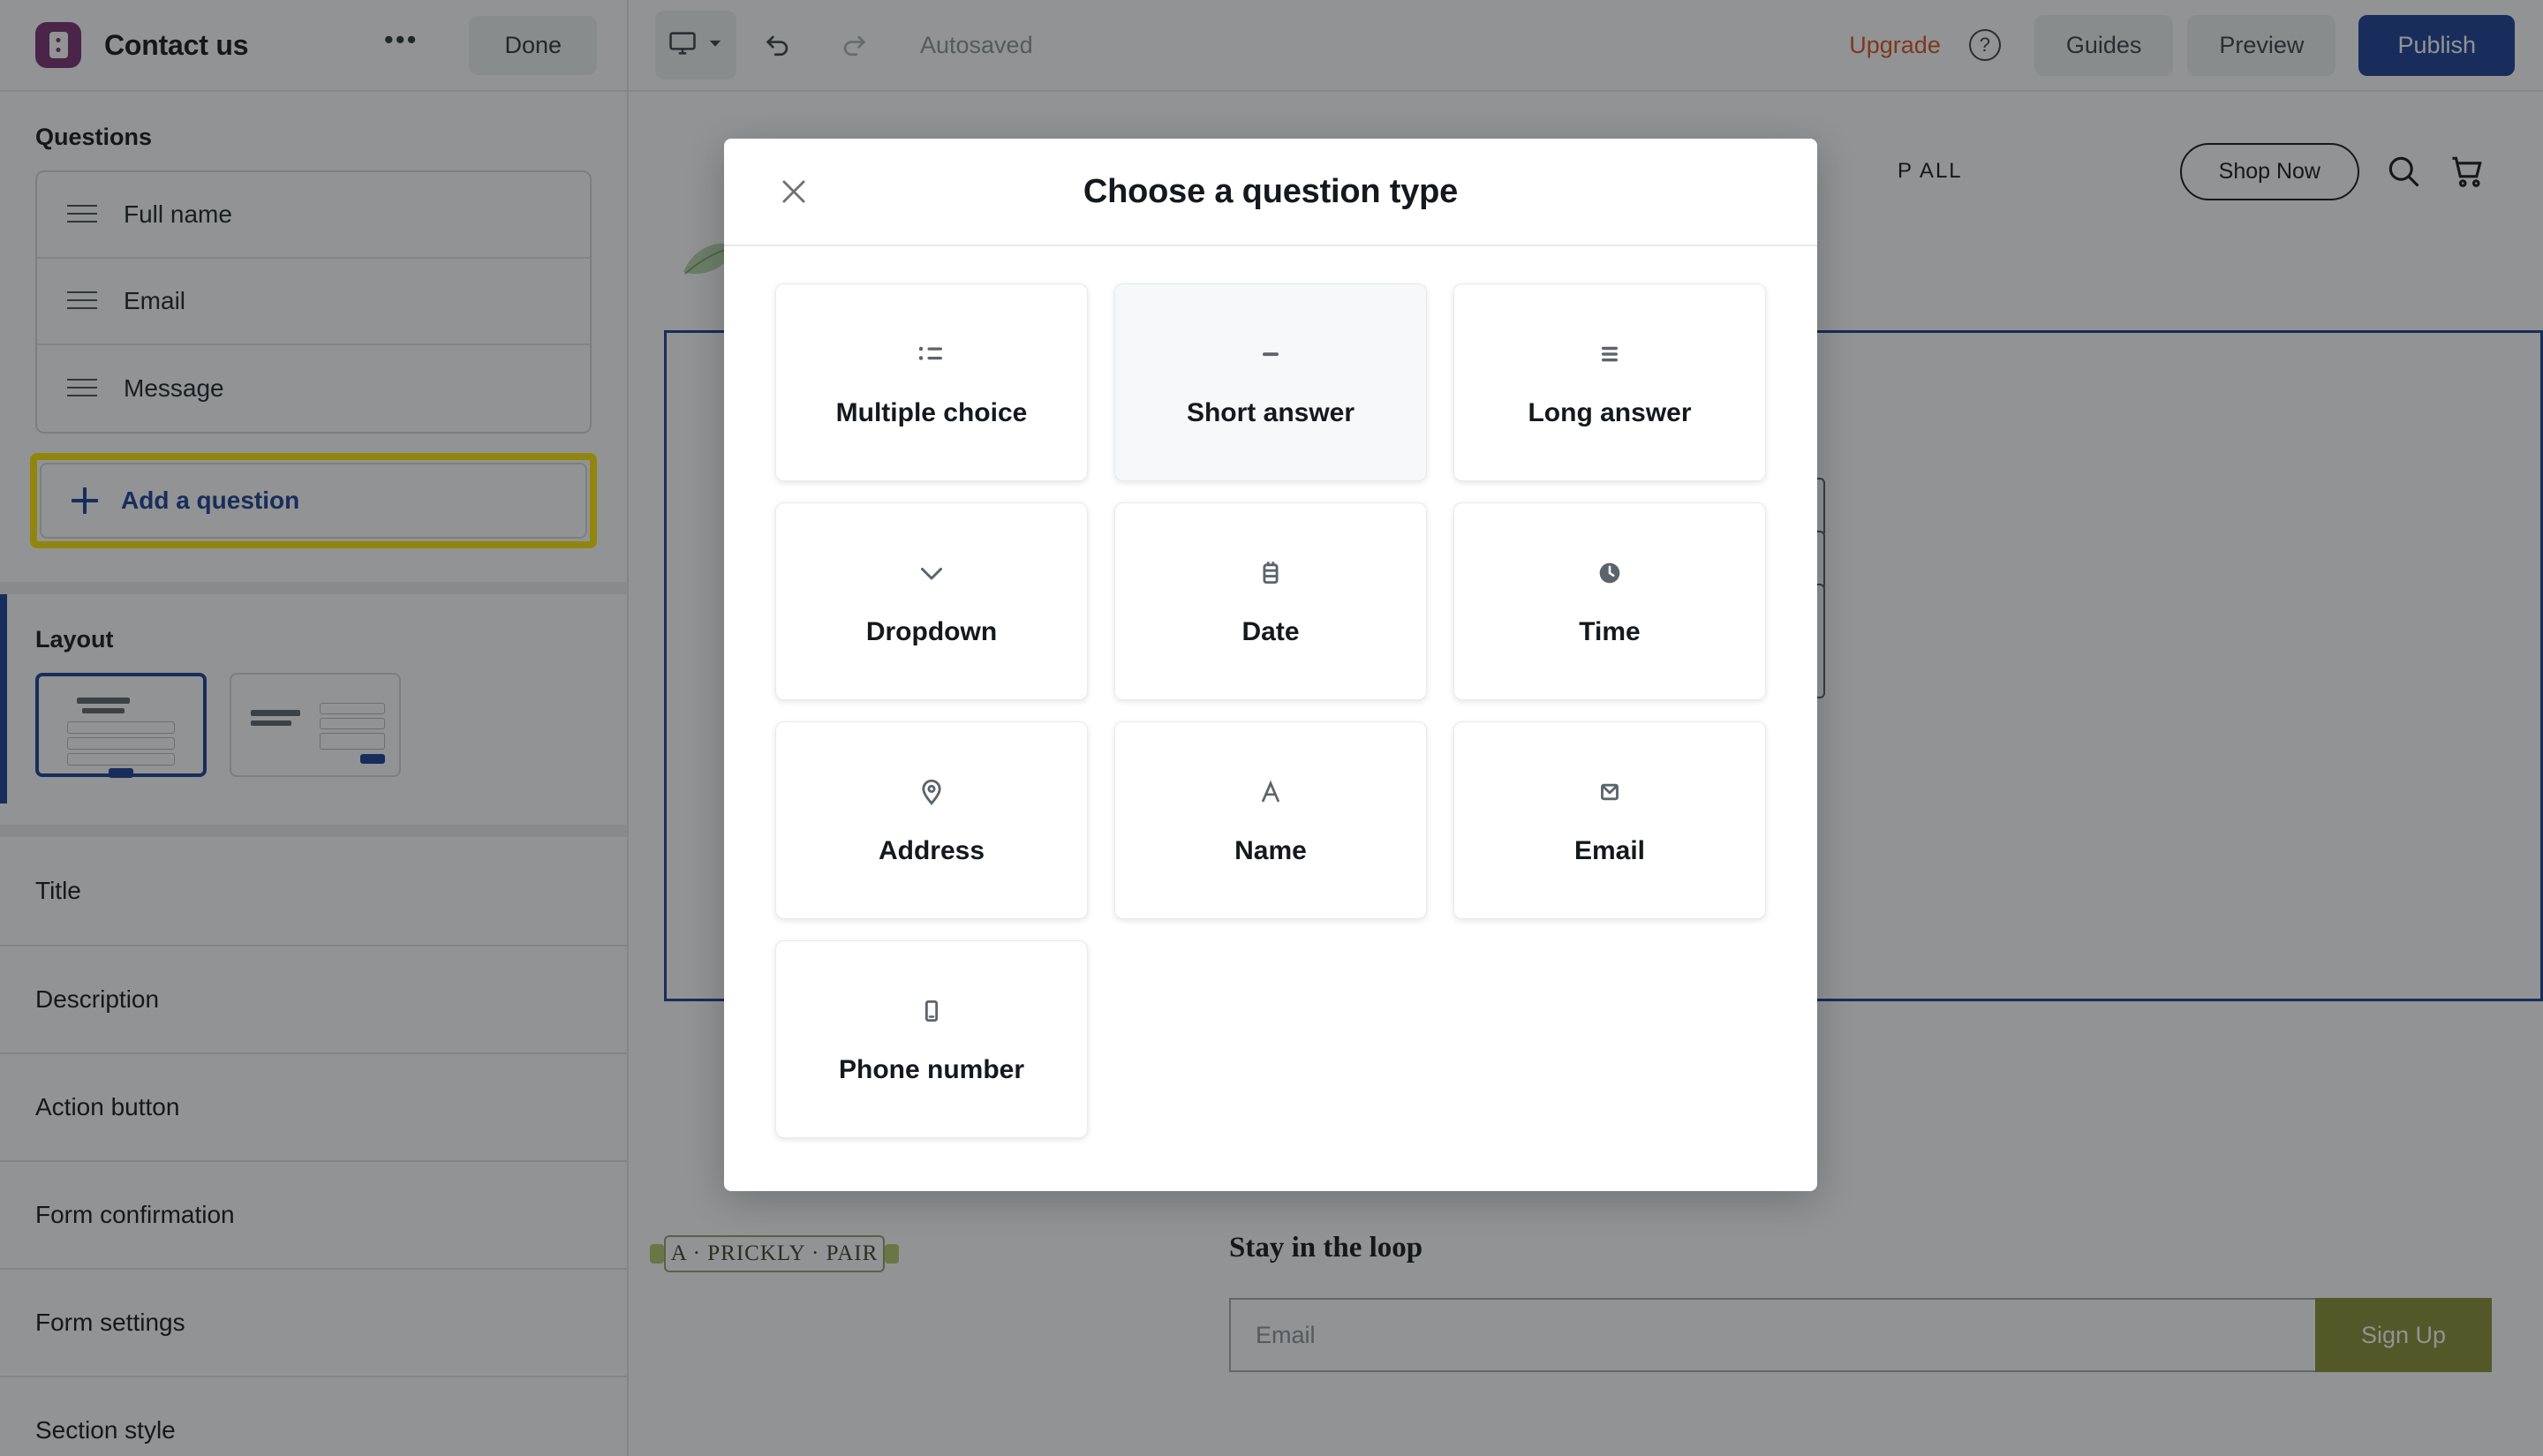 Image resolution: width=2543 pixels, height=1456 pixels. What do you see at coordinates (1610, 382) in the screenshot?
I see `question-type-long-answer: Long answer` at bounding box center [1610, 382].